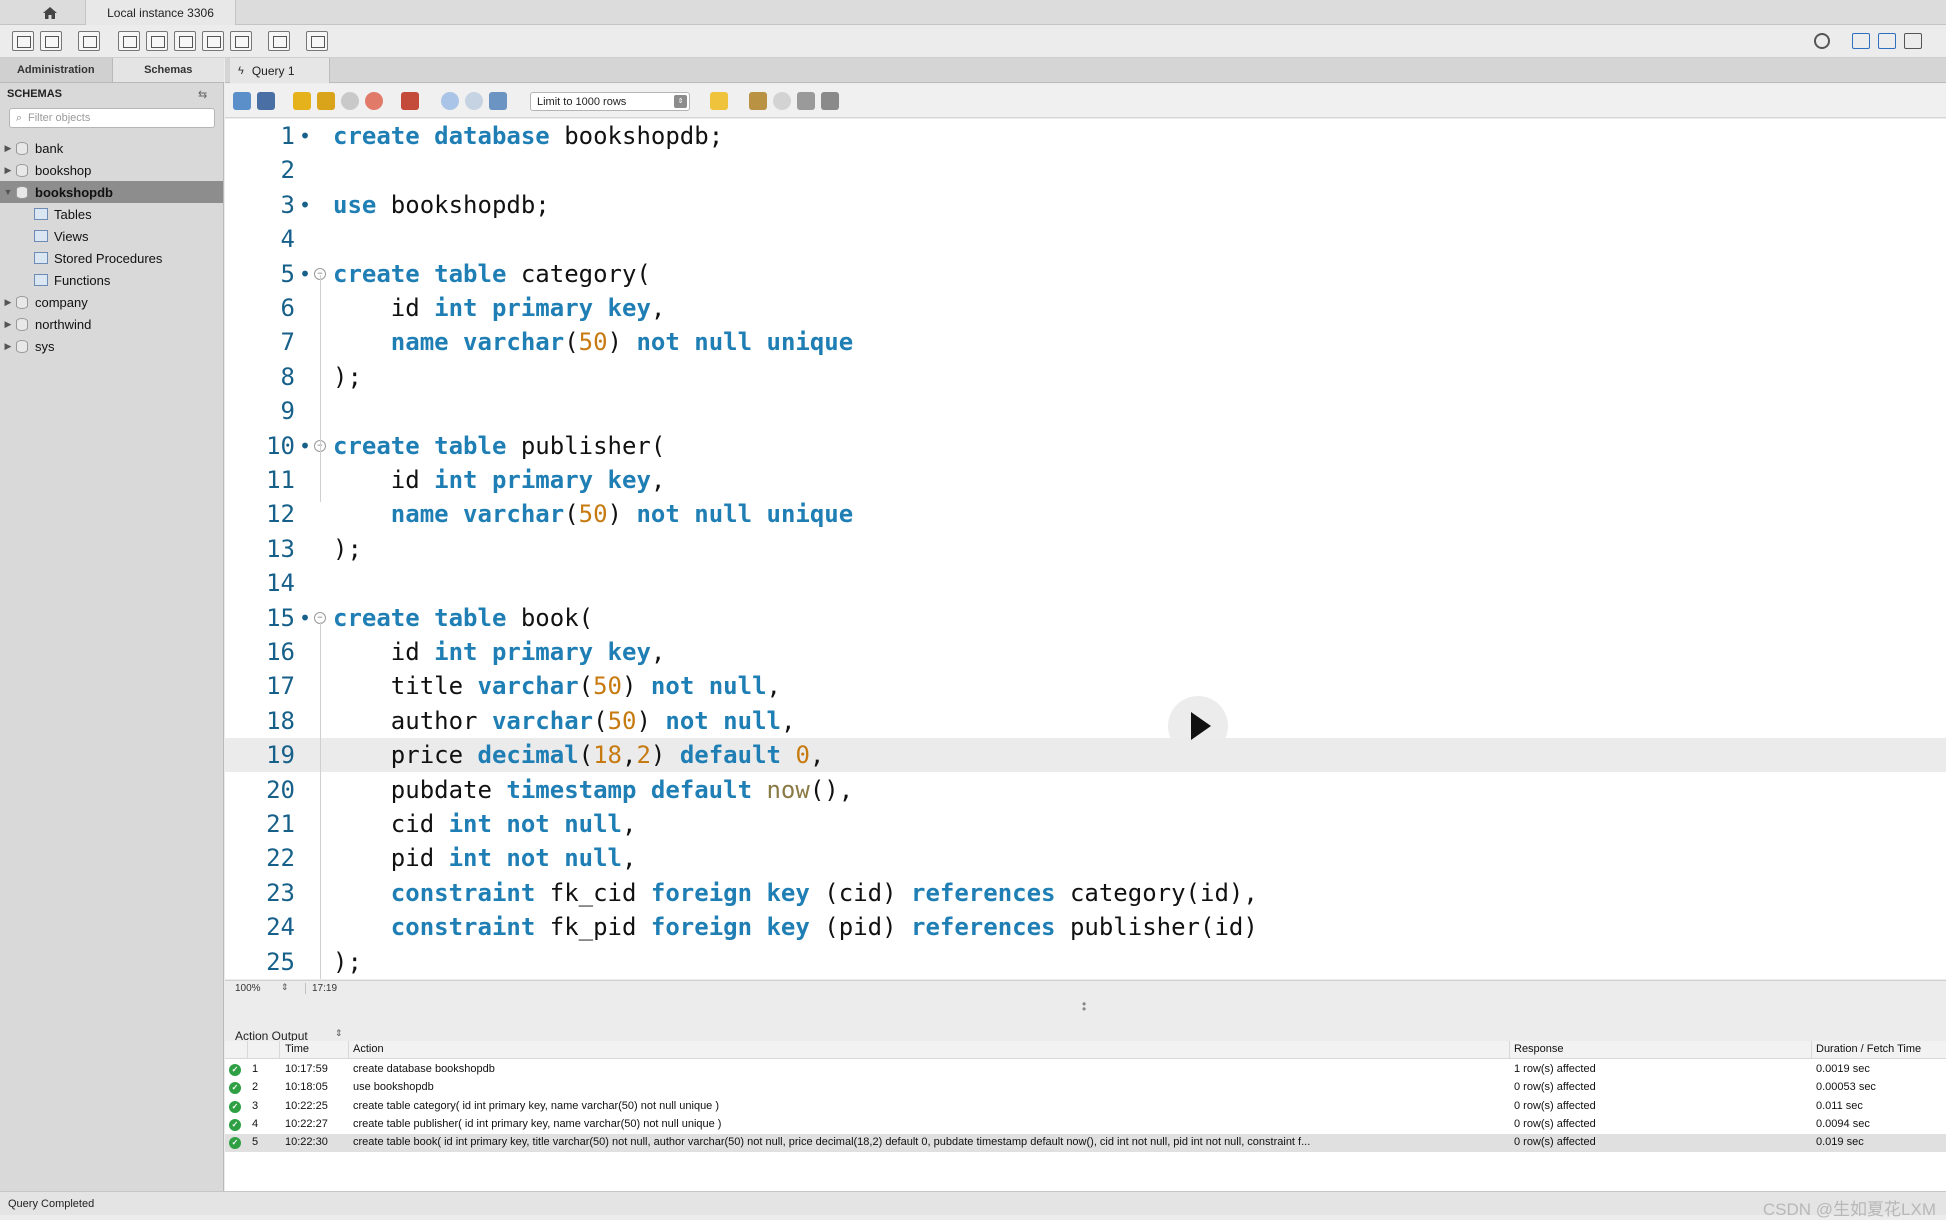 The width and height of the screenshot is (1946, 1220). What do you see at coordinates (111, 324) in the screenshot?
I see `schema-item: ▶ northwind` at bounding box center [111, 324].